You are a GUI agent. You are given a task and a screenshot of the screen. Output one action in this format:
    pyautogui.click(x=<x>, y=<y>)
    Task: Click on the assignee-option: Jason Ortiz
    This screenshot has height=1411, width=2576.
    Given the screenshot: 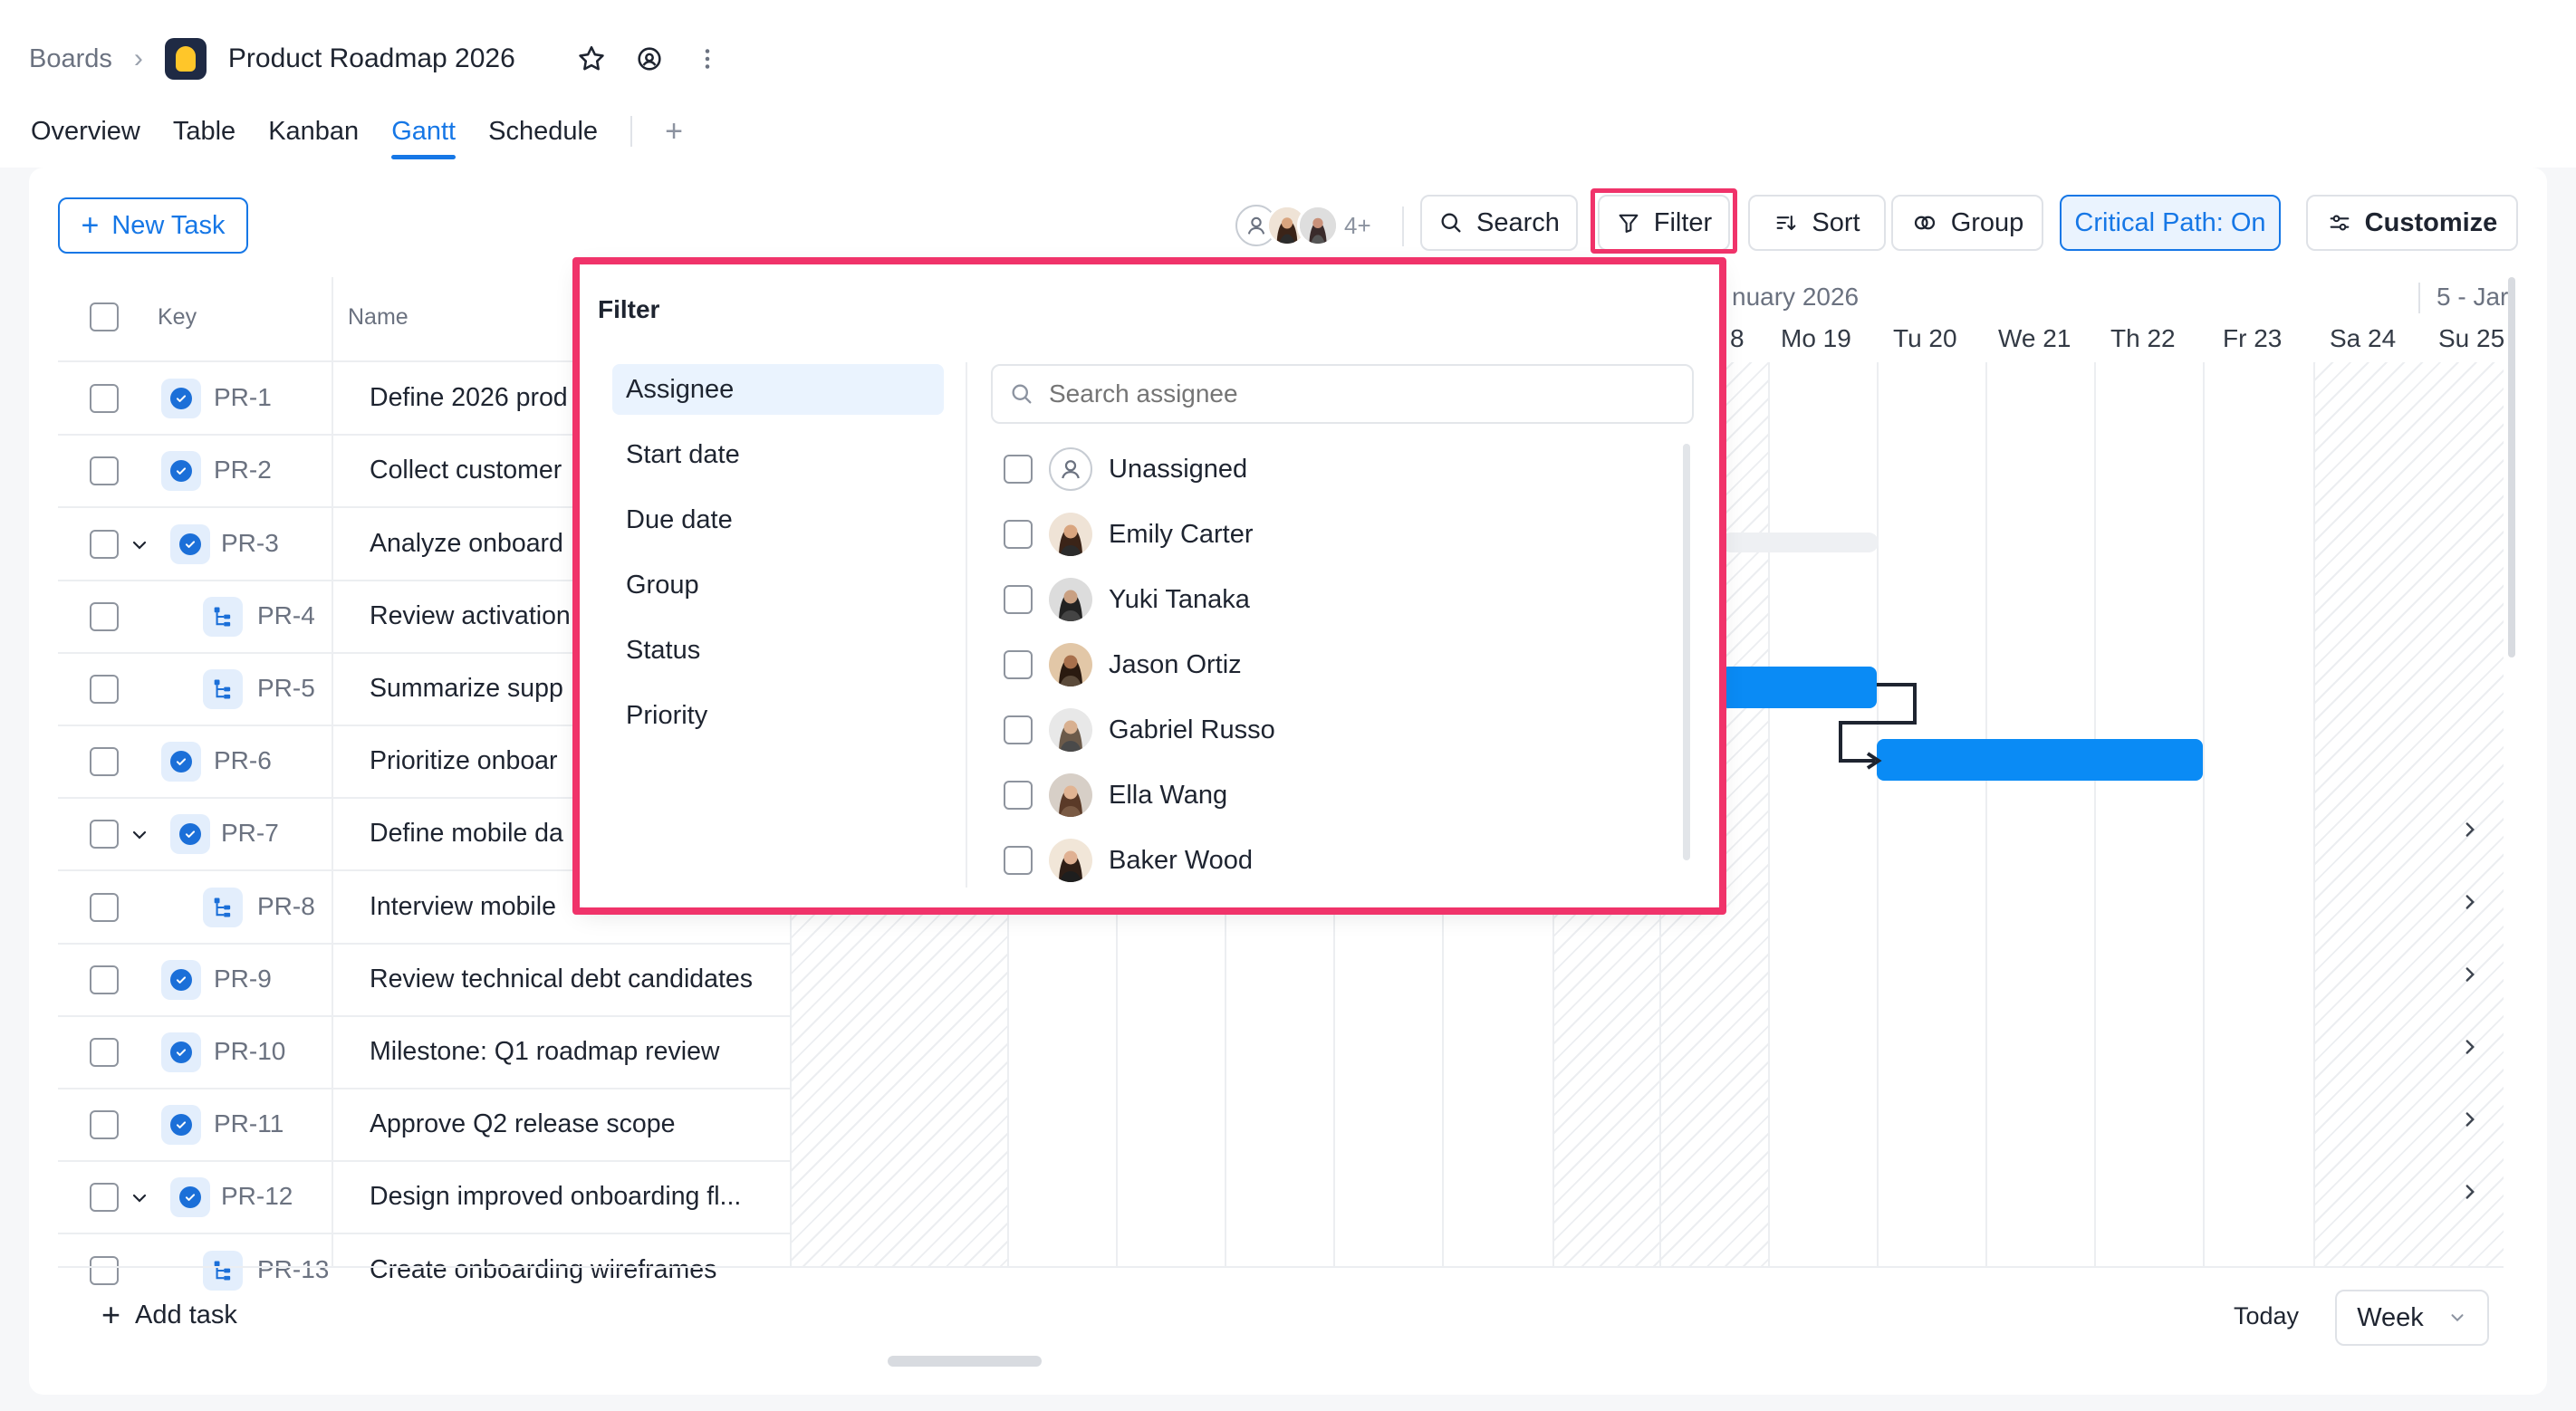 What is the action you would take?
    pyautogui.click(x=1123, y=664)
    